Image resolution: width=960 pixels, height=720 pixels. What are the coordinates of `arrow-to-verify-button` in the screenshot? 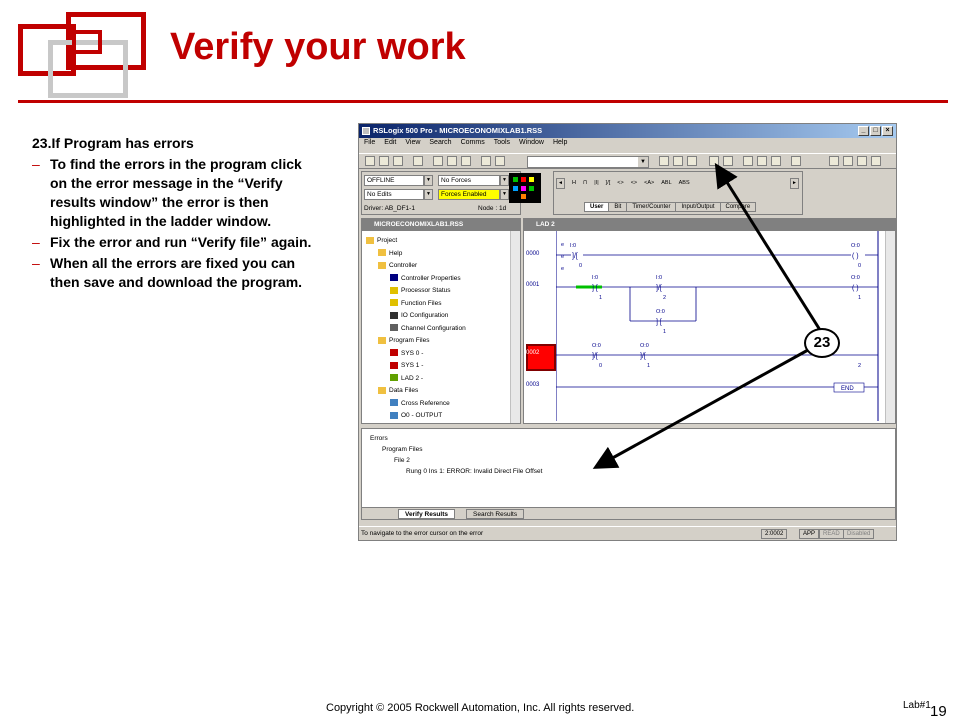 It's located at (768, 246).